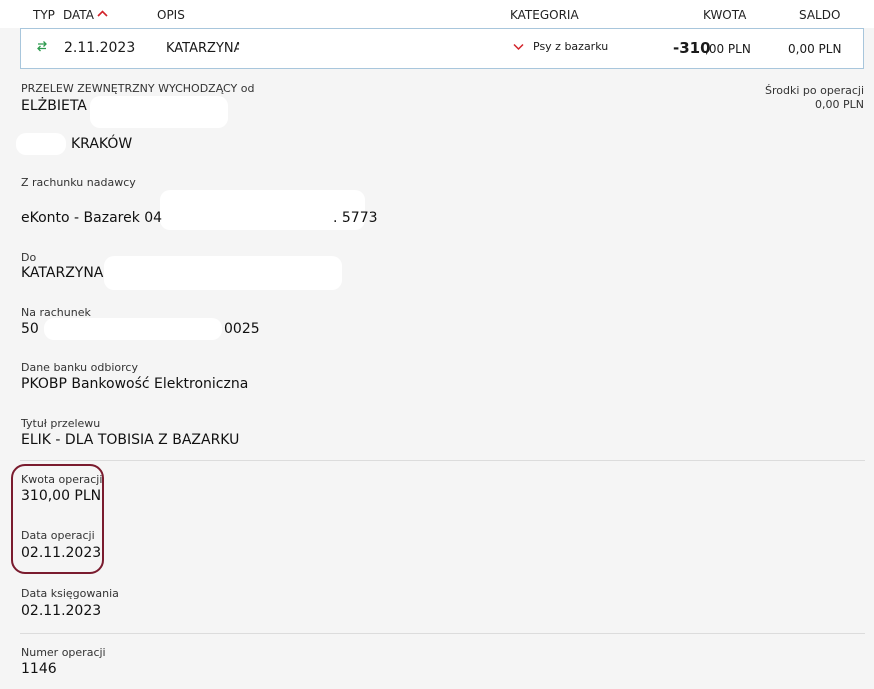  I want to click on from-account-label: Z rachunku nadawcy, so click(78, 182).